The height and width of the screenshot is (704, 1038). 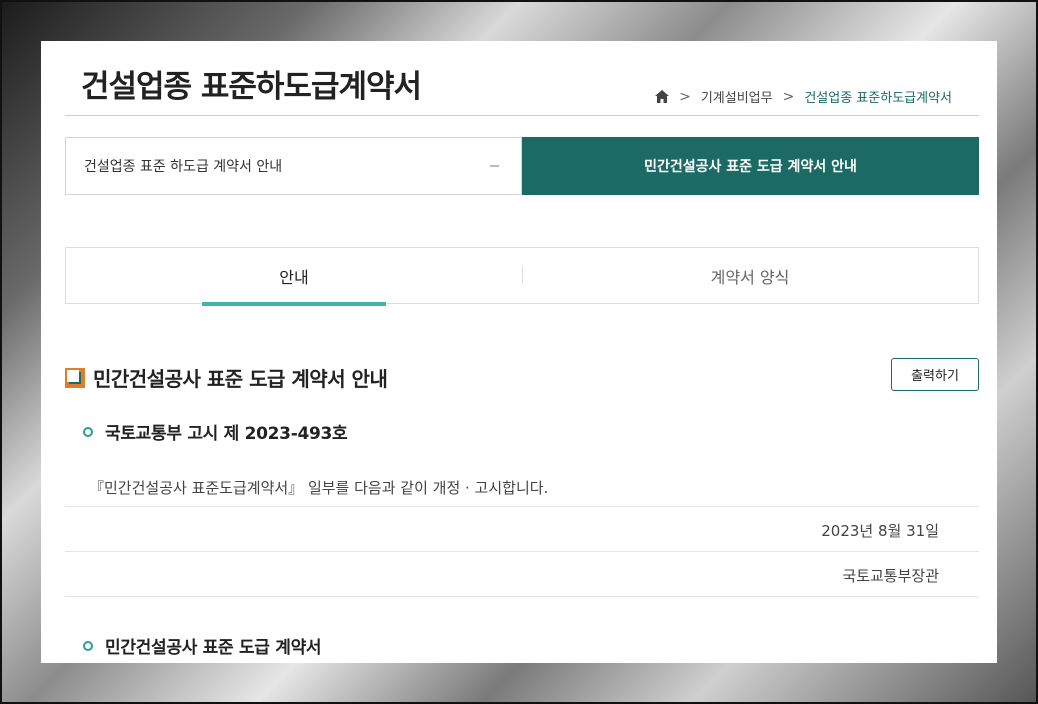 What do you see at coordinates (878, 96) in the screenshot?
I see `breadcrumb-current: 건설업종 표준하도급계약서` at bounding box center [878, 96].